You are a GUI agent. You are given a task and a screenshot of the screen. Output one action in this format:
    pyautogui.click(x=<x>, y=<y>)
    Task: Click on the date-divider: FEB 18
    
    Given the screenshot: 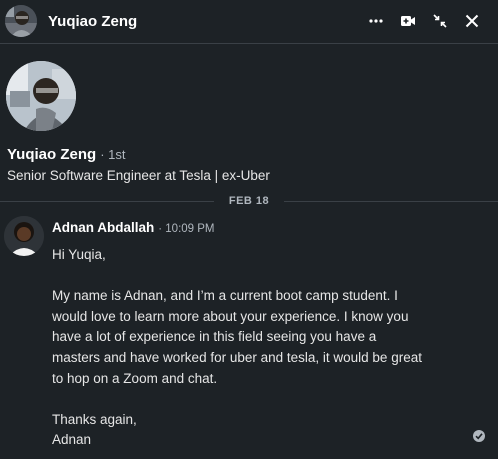 What is the action you would take?
    pyautogui.click(x=249, y=202)
    